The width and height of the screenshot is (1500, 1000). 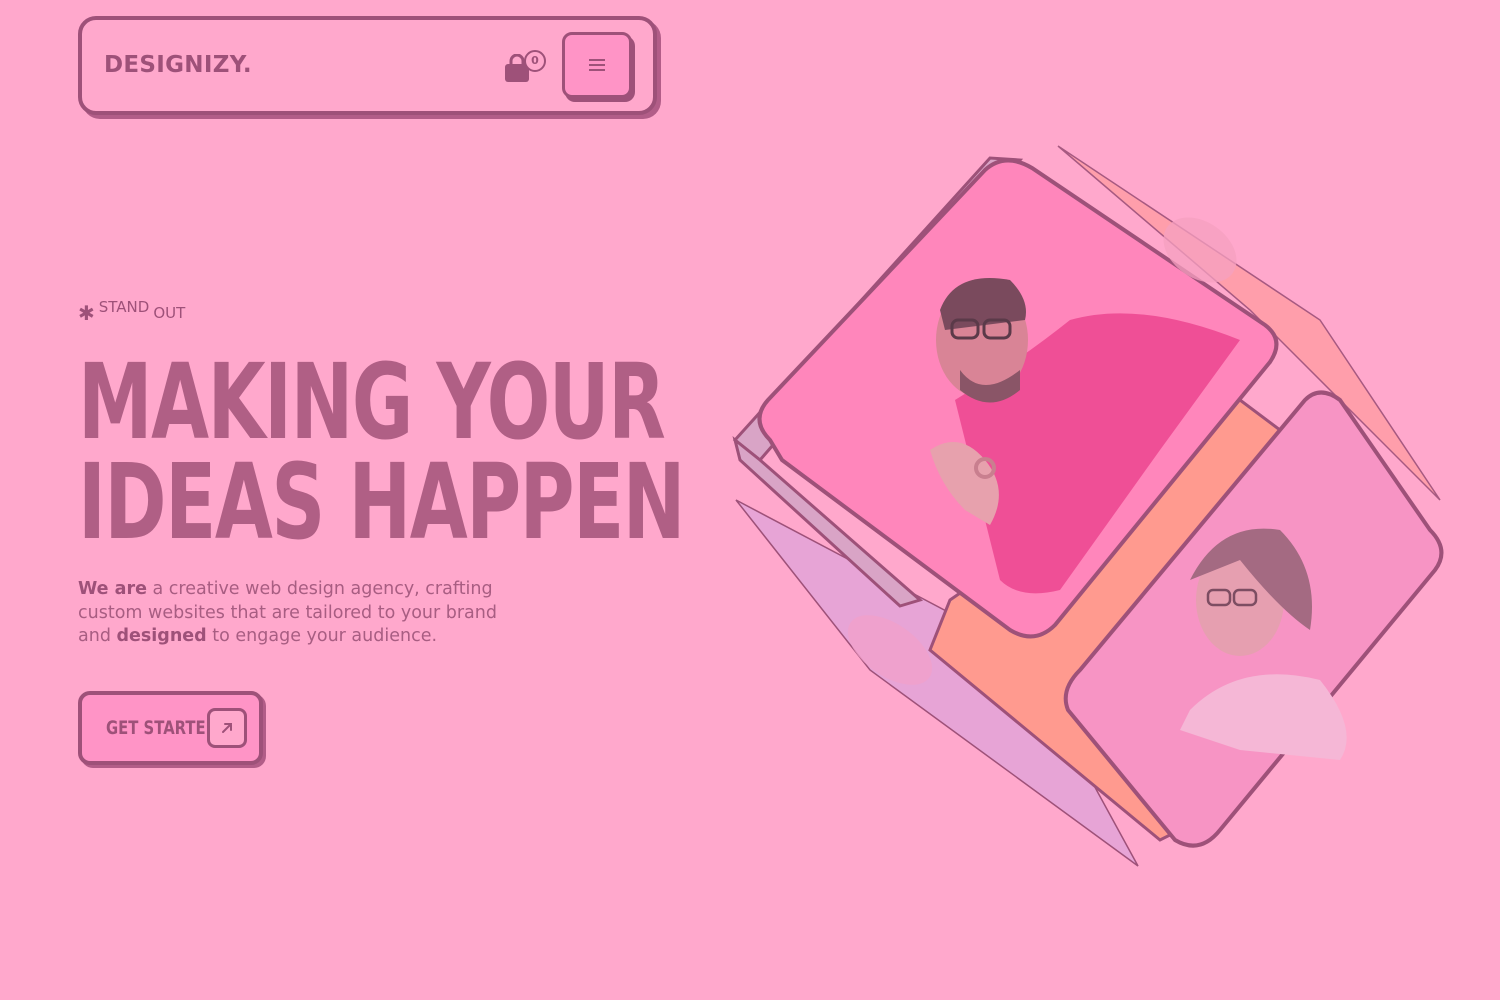 What do you see at coordinates (112, 589) in the screenshot?
I see `desc-bold-we-are: We are` at bounding box center [112, 589].